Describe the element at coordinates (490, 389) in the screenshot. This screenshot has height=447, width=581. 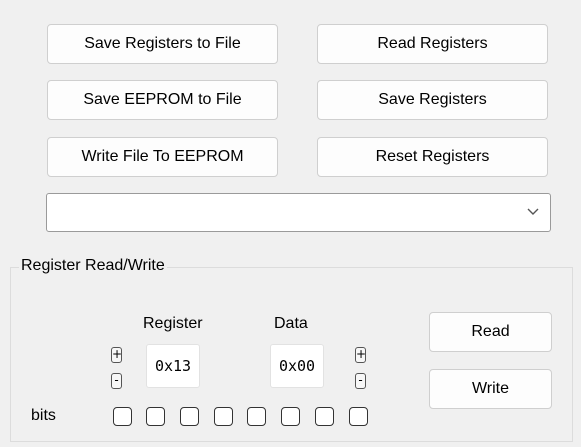
I see `write-button: Write` at that location.